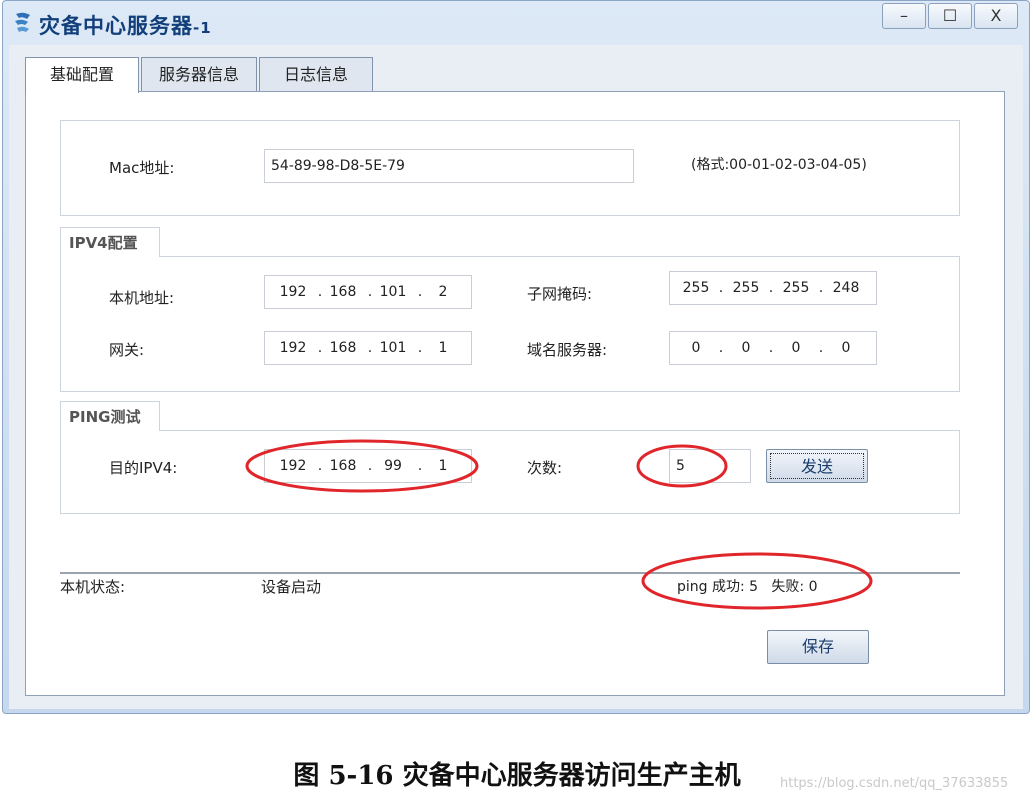 The width and height of the screenshot is (1034, 802). Describe the element at coordinates (82, 75) in the screenshot. I see `tab-basic-config: 基础配置` at that location.